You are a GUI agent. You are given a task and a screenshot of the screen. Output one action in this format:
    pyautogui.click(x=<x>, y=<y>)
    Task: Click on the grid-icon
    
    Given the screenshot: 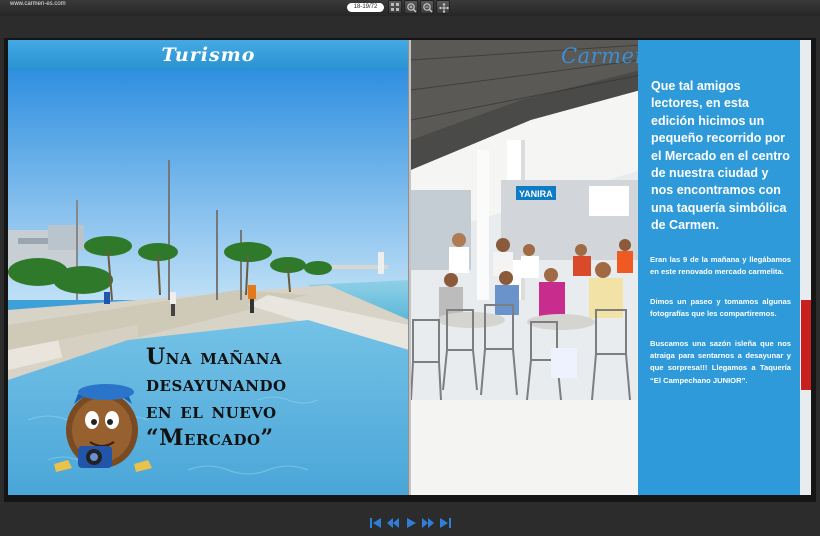 What is the action you would take?
    pyautogui.click(x=395, y=7)
    